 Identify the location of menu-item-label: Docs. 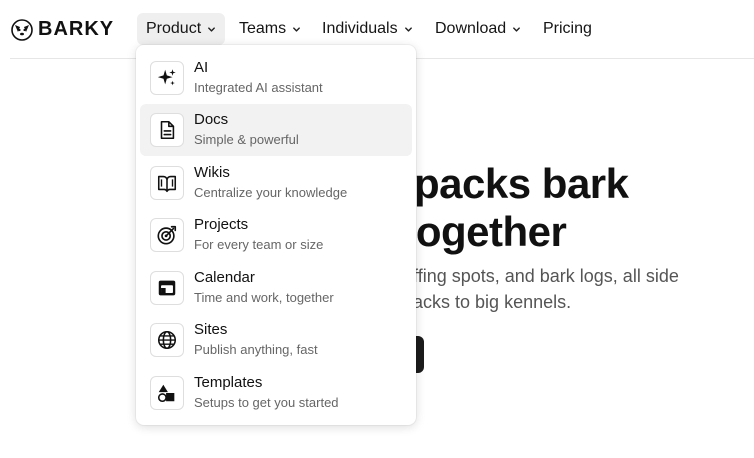
(211, 119).